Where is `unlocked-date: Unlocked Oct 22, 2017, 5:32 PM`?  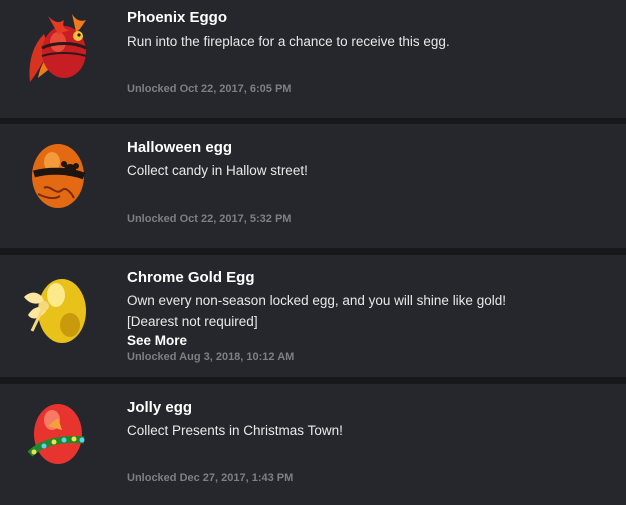
unlocked-date: Unlocked Oct 22, 2017, 5:32 PM is located at coordinates (209, 219).